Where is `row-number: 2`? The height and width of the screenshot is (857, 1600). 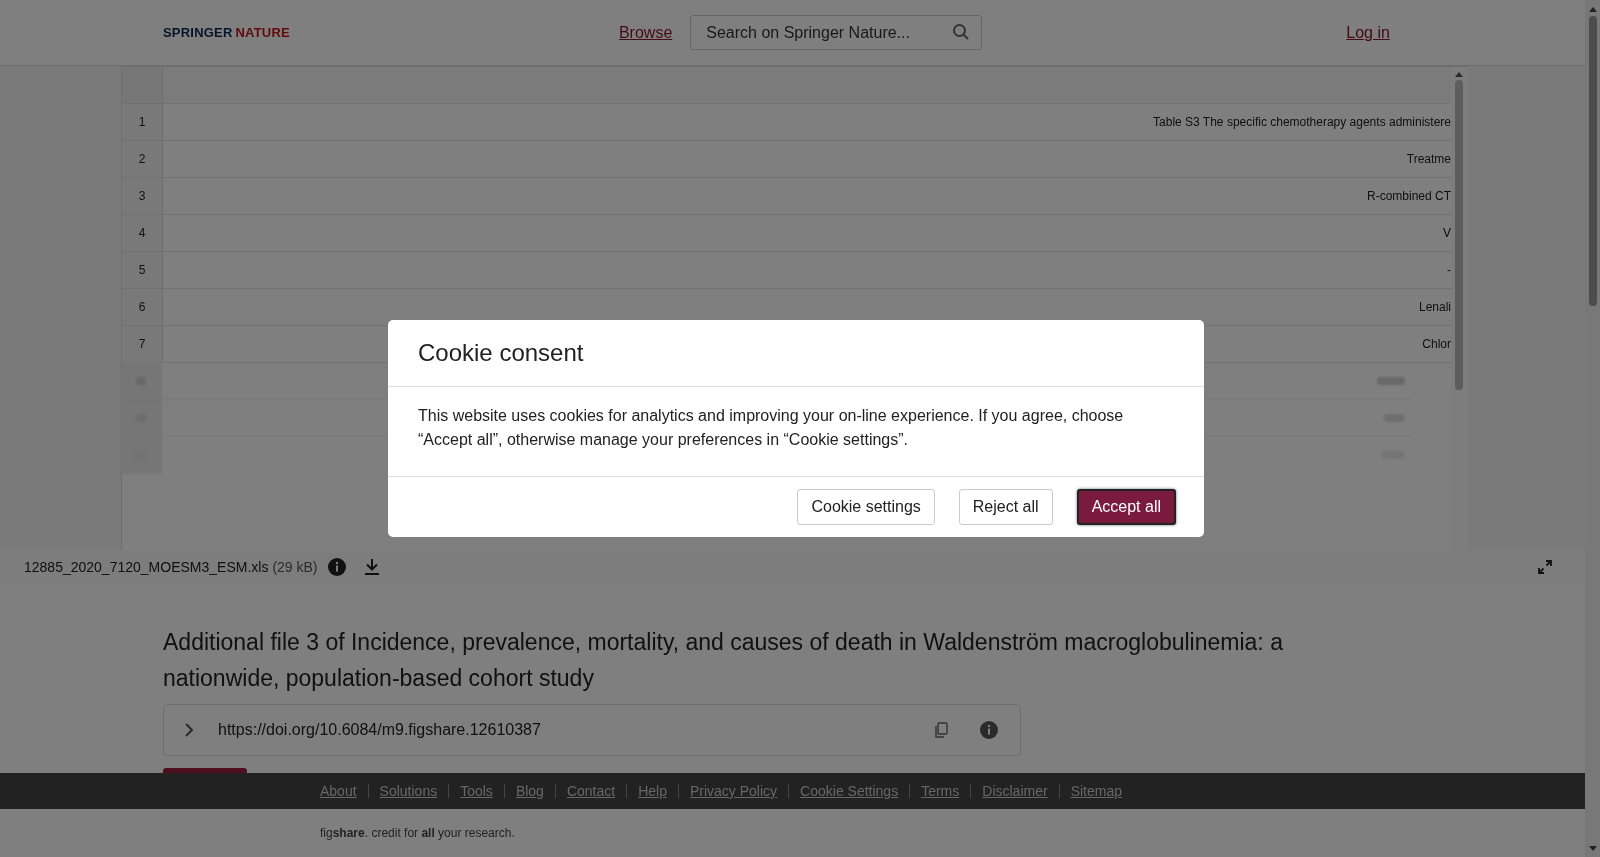
row-number: 2 is located at coordinates (142, 159).